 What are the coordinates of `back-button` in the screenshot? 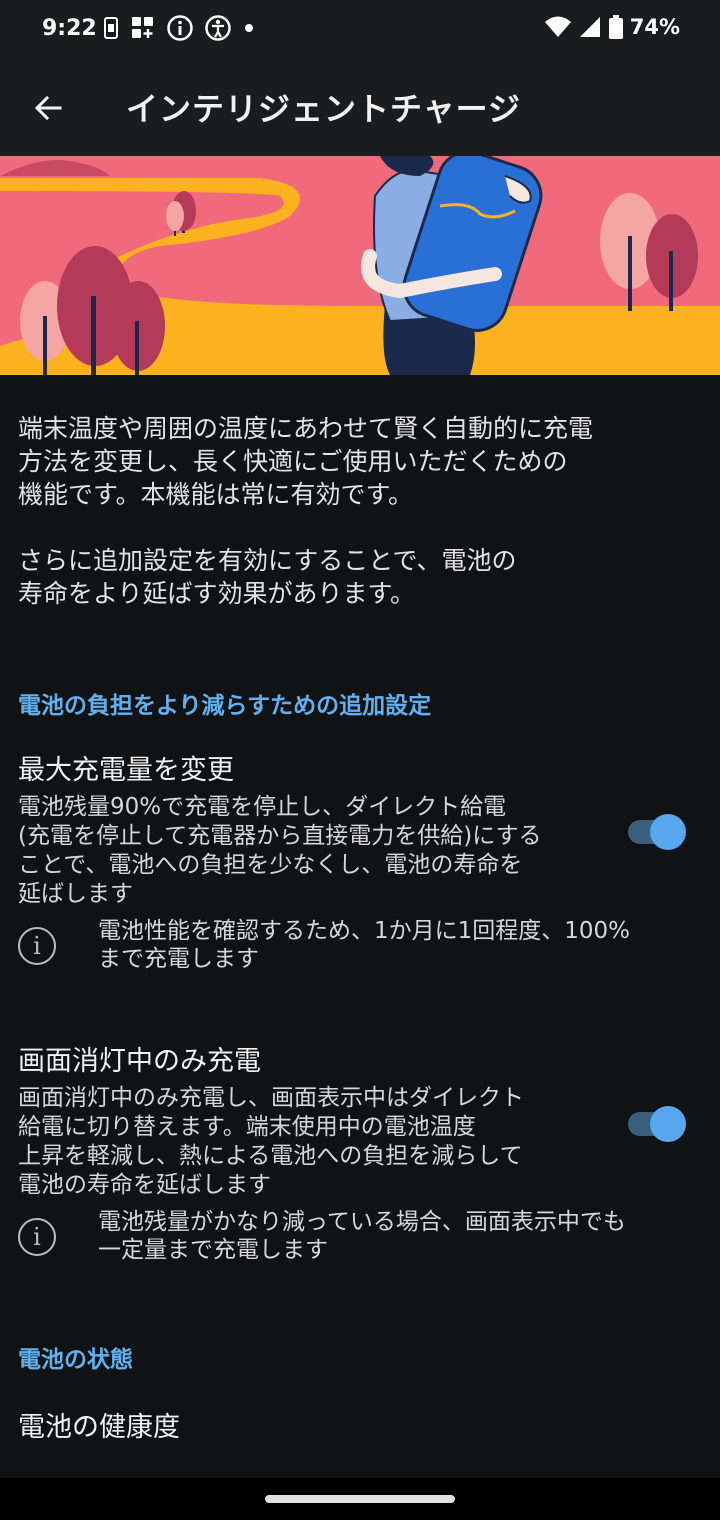 It's located at (48, 108).